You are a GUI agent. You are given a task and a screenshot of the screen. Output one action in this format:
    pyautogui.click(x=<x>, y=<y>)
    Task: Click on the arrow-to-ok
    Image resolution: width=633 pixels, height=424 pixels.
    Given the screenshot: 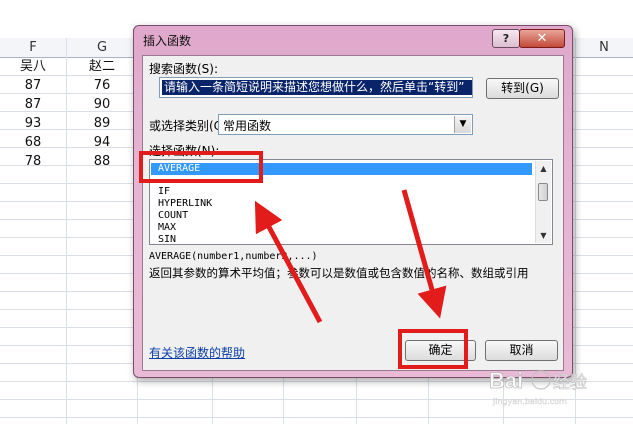 What is the action you would take?
    pyautogui.click(x=424, y=254)
    